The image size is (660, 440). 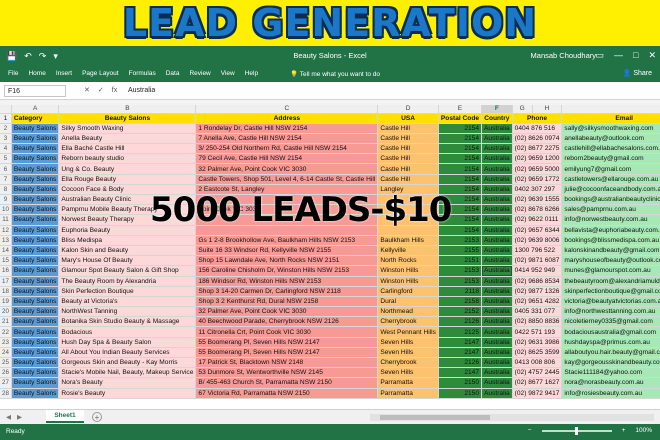 What do you see at coordinates (460, 363) in the screenshot?
I see `cell-postal-code: 2126` at bounding box center [460, 363].